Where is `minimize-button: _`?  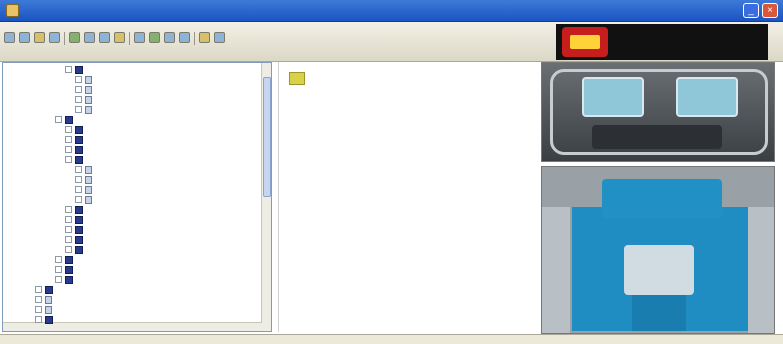
minimize-button: _ is located at coordinates (751, 10).